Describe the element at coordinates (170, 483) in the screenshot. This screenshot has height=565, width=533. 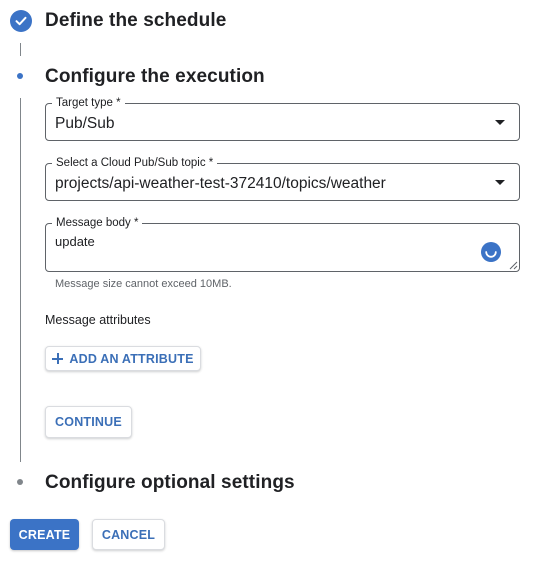
I see `step-title-optional-settings: Configure optional settings` at that location.